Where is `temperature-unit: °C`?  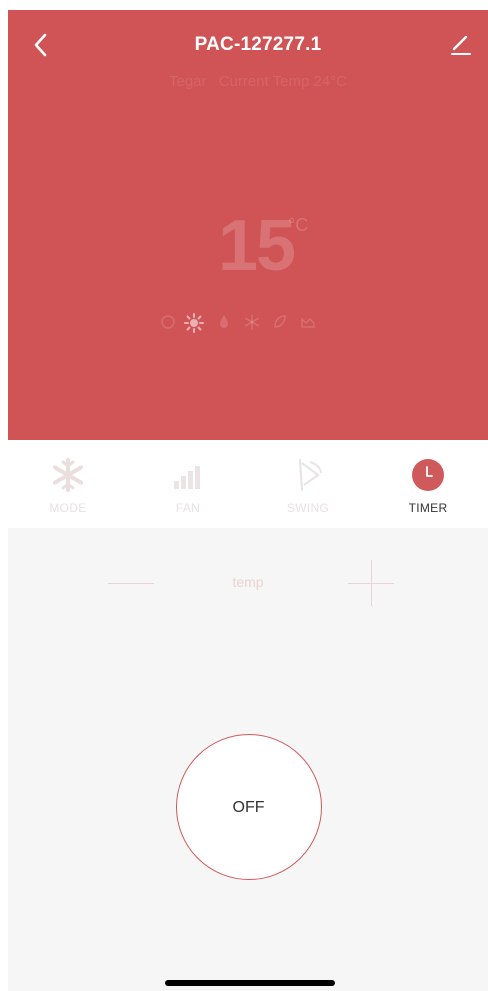 temperature-unit: °C is located at coordinates (298, 225).